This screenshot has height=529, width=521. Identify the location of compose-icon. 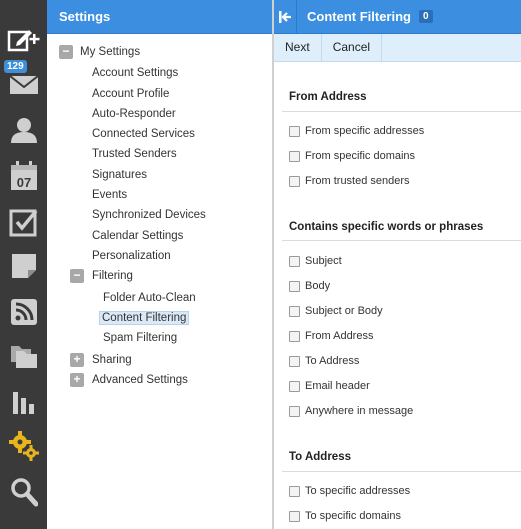
(23, 41).